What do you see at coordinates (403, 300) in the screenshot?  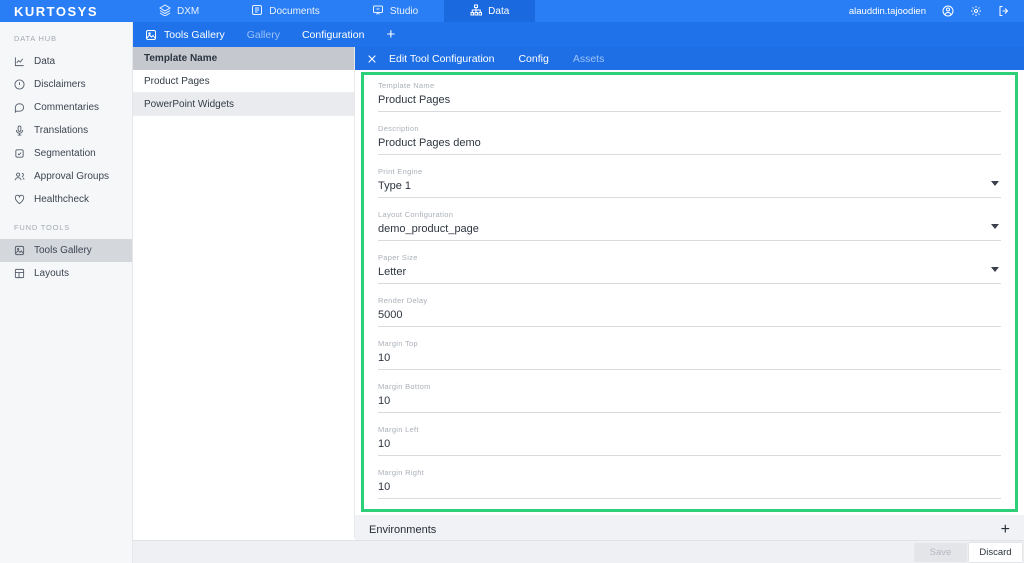 I see `field-label: Render Delay` at bounding box center [403, 300].